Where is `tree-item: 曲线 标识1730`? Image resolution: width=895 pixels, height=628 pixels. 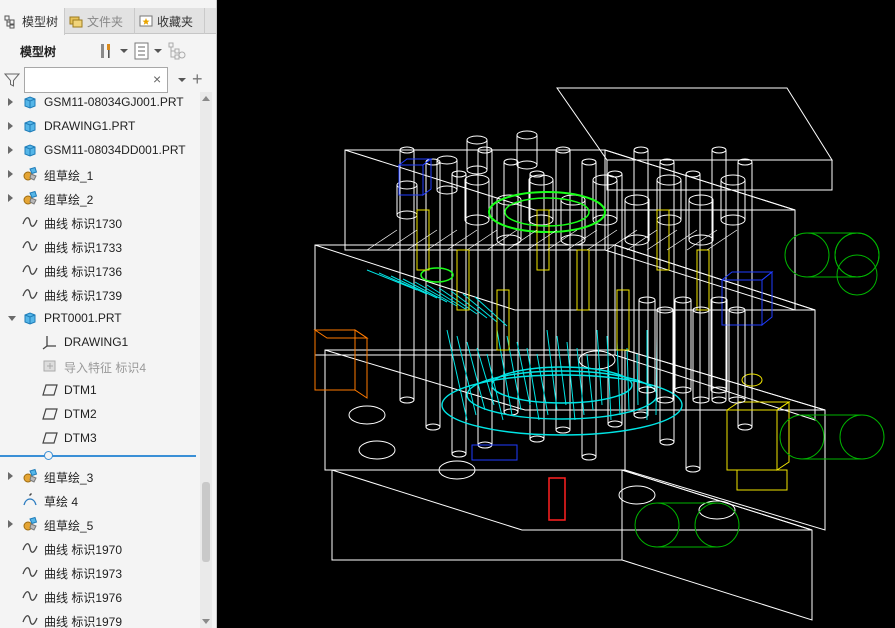 tree-item: 曲线 标识1730 is located at coordinates (100, 222).